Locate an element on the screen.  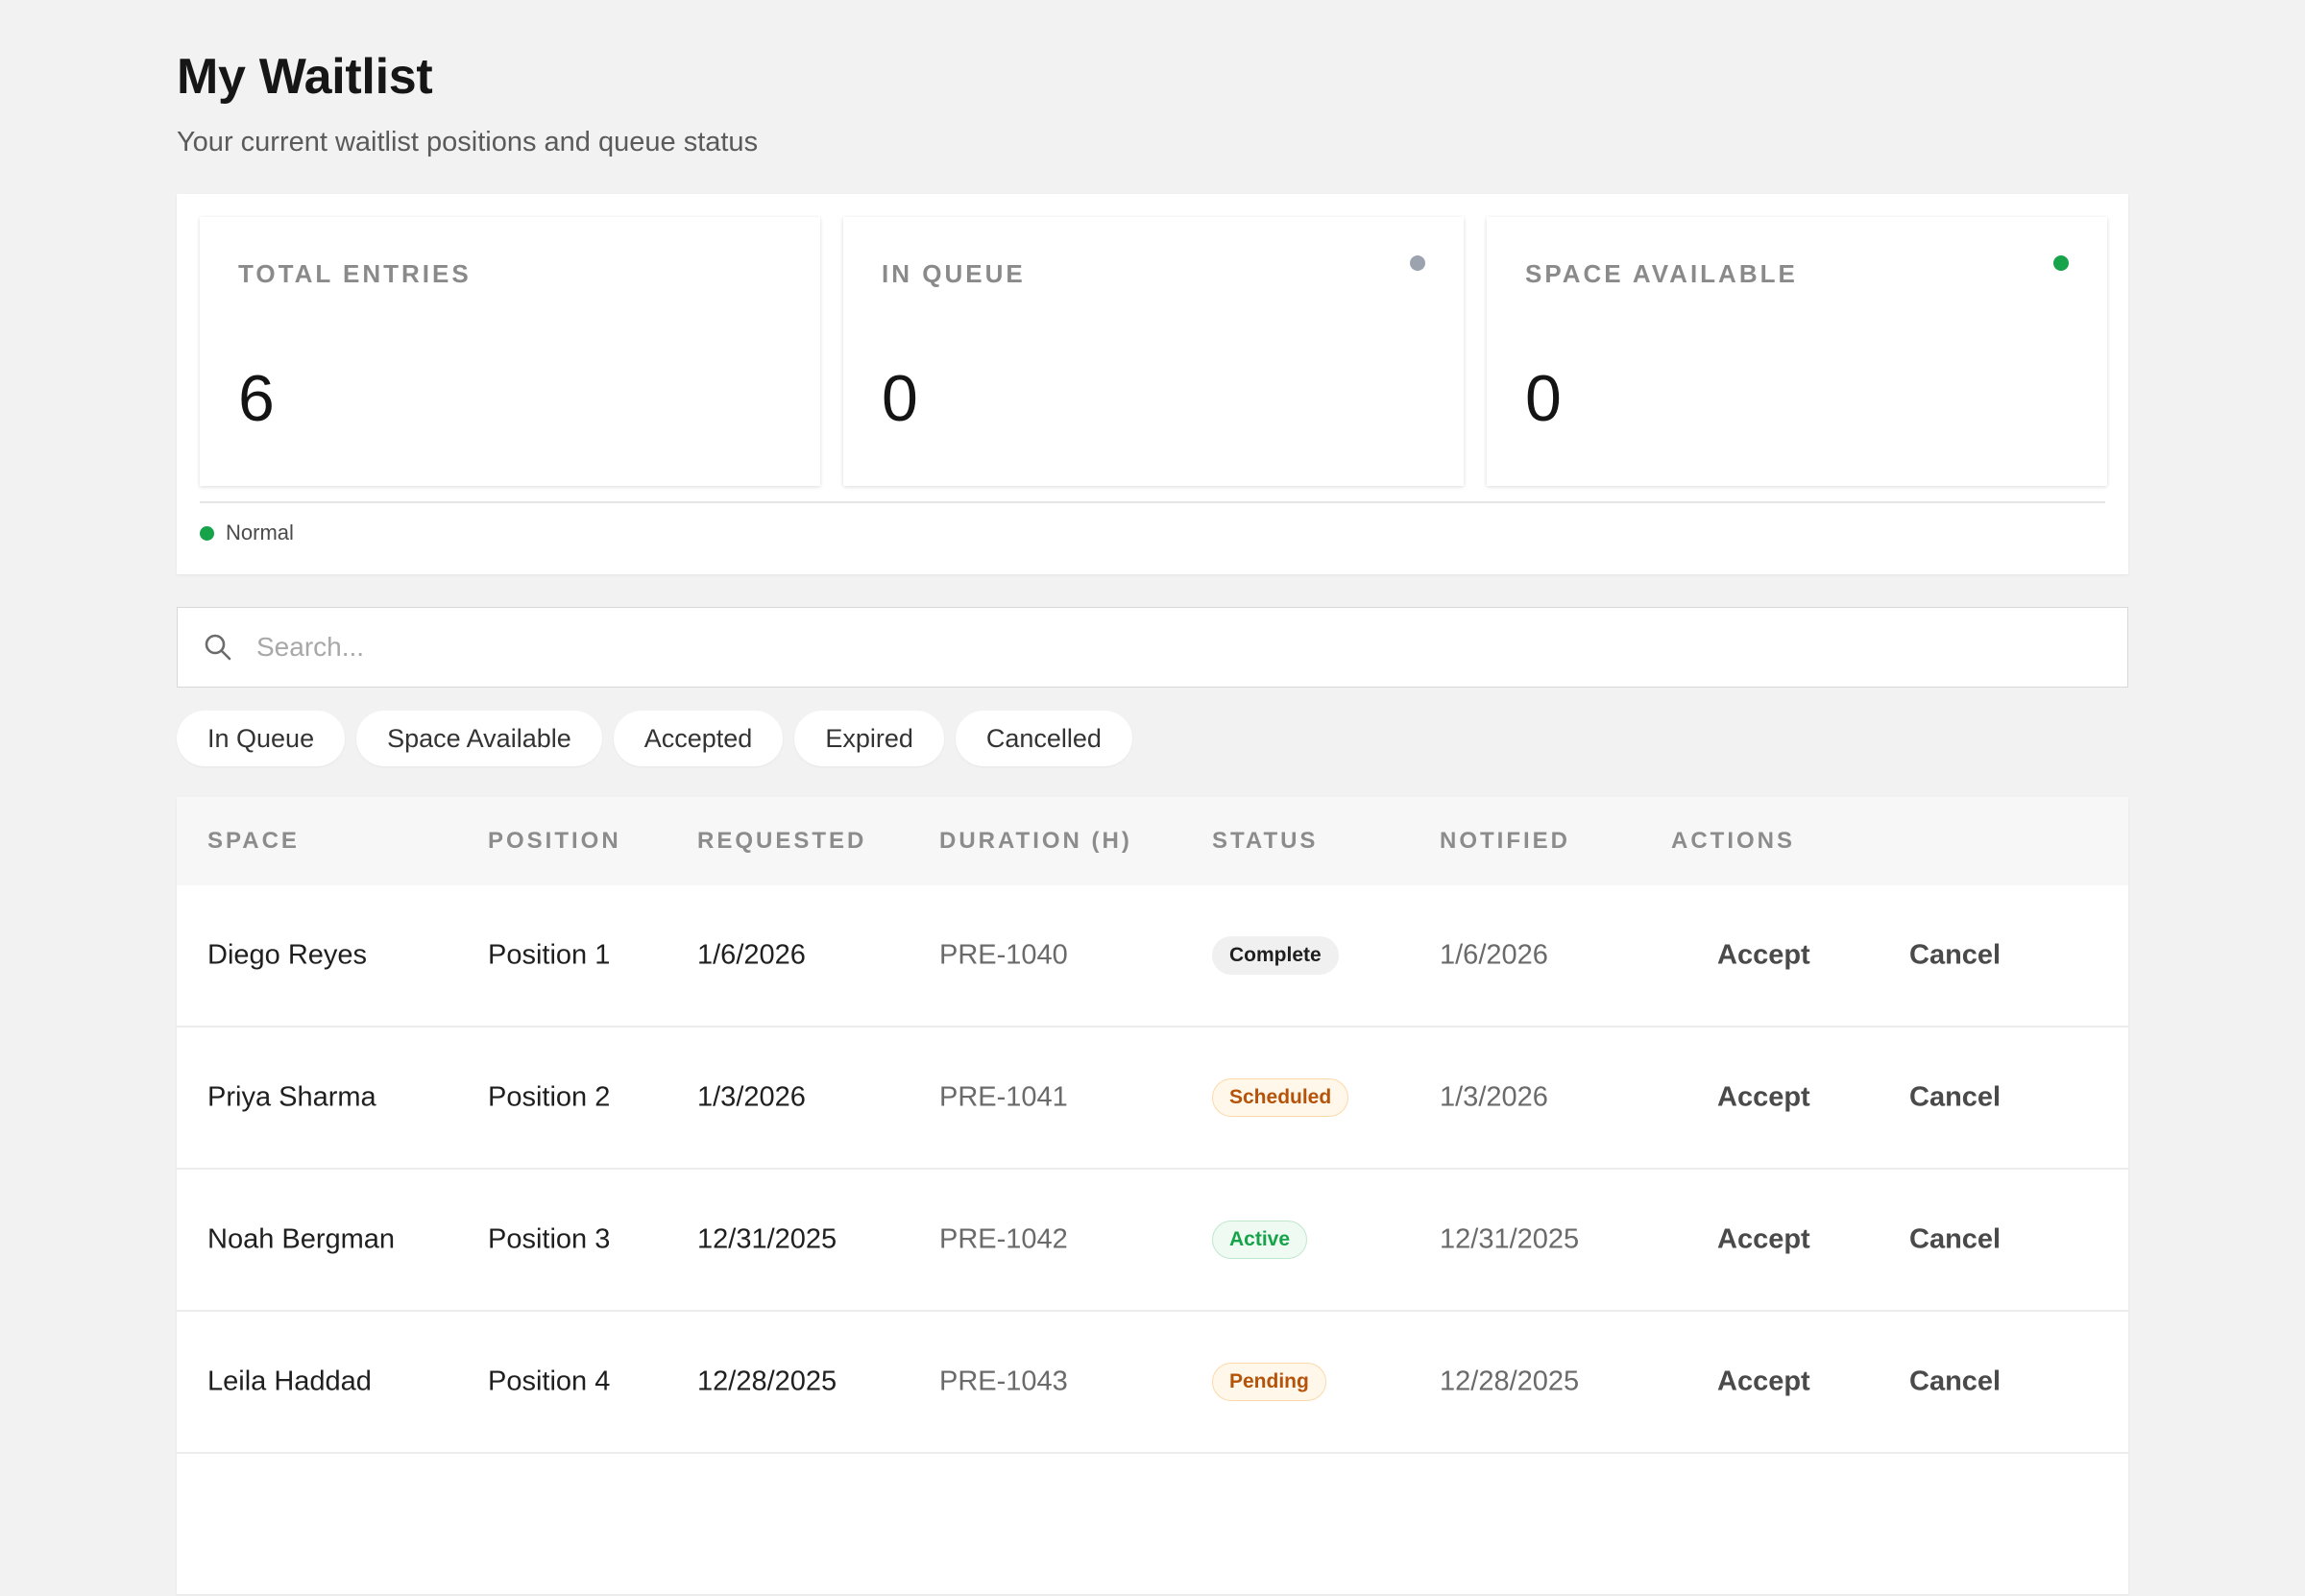
cell-notified: 12/31/2025 is located at coordinates (1510, 1239).